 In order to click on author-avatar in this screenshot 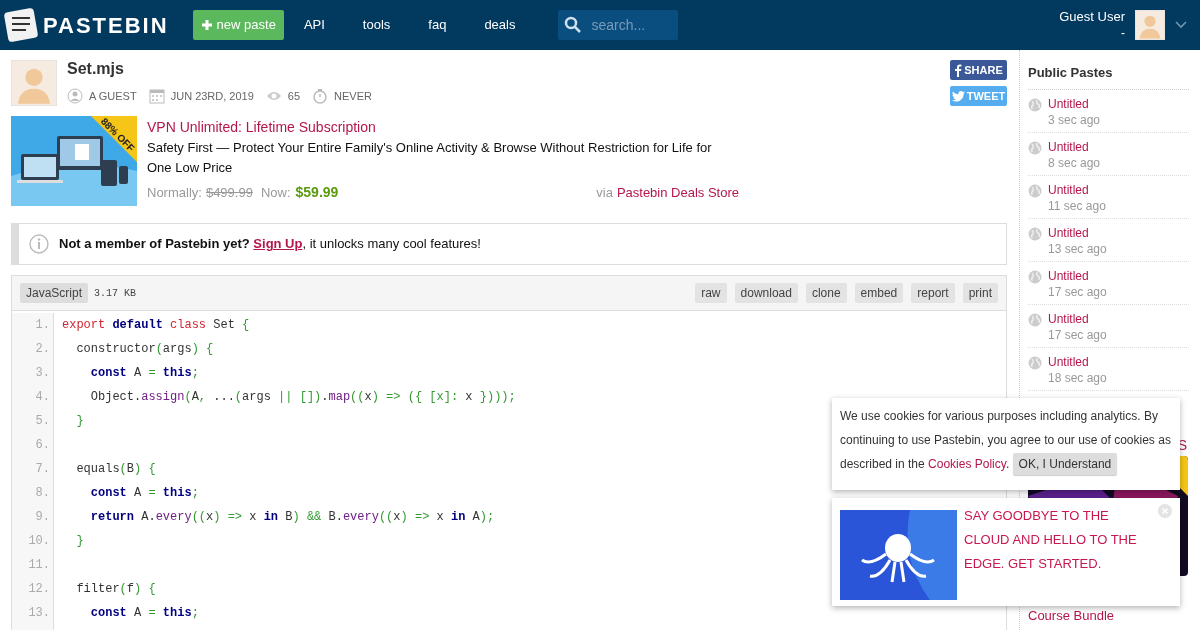, I will do `click(34, 83)`.